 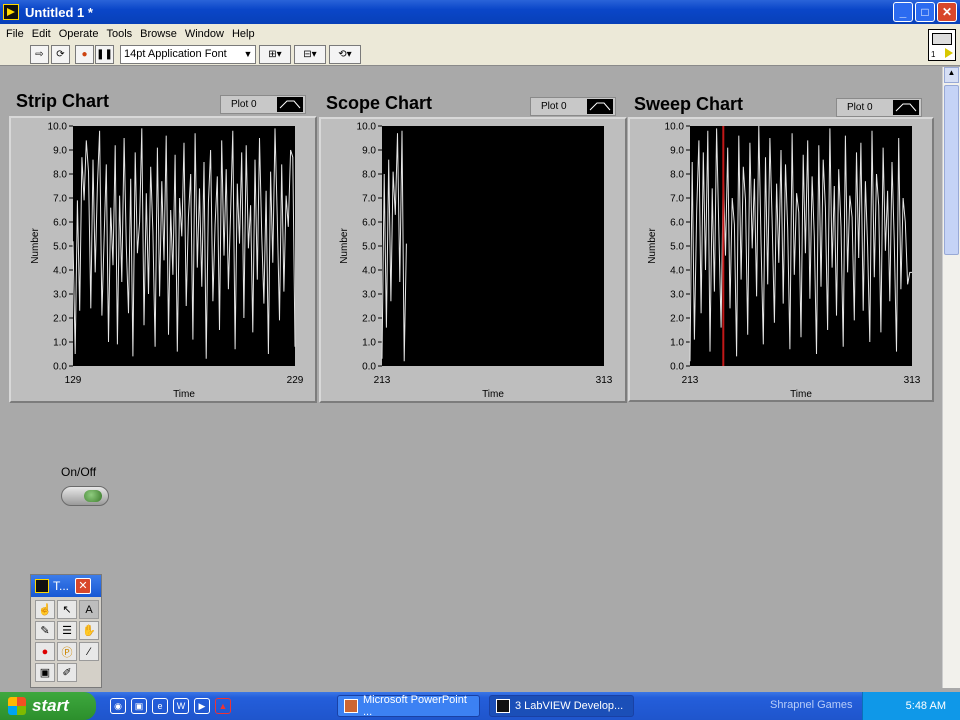 I want to click on quicklaunch-icon-2: ▣, so click(x=139, y=706).